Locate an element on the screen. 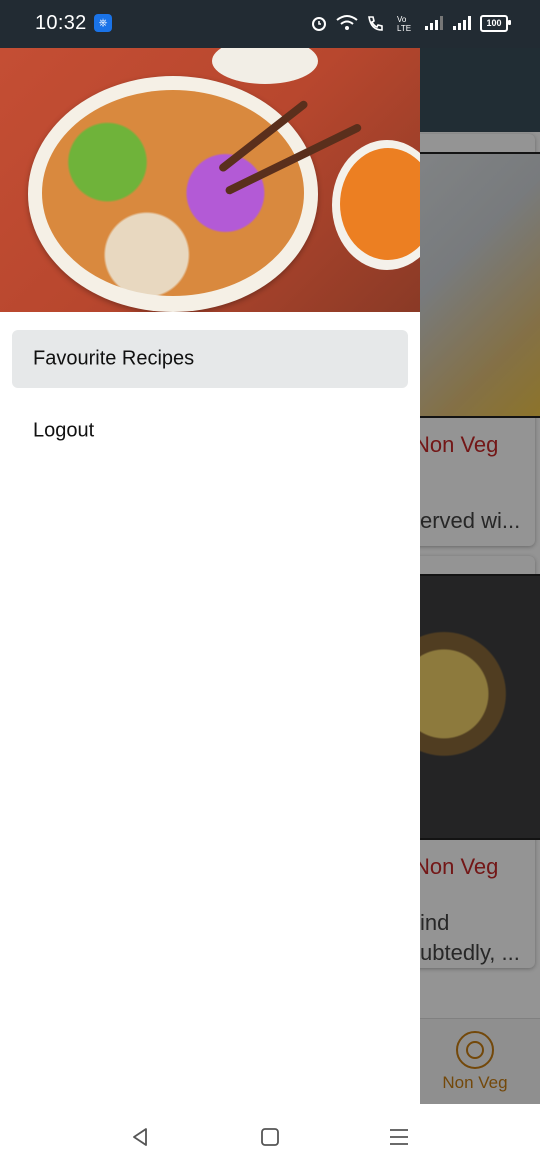  svg-text: LTE is located at coordinates (404, 28).